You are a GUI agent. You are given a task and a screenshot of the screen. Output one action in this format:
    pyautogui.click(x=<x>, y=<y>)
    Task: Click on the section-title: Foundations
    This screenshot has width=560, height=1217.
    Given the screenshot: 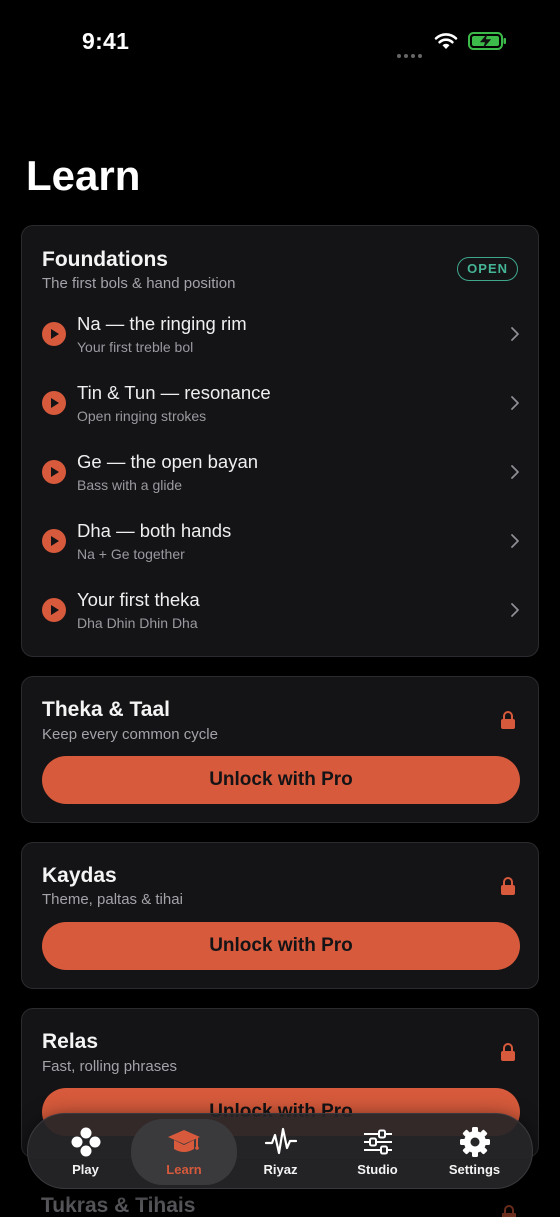 What is the action you would take?
    pyautogui.click(x=105, y=259)
    